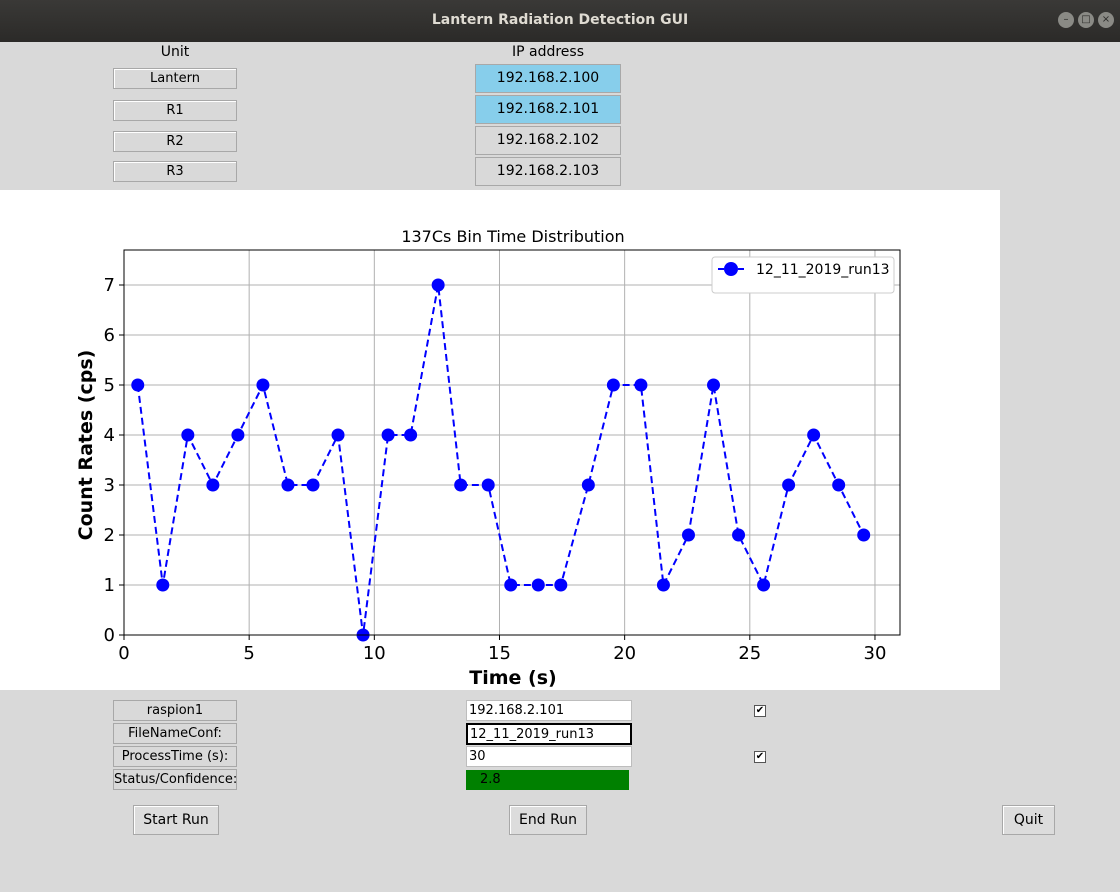 The height and width of the screenshot is (892, 1120). Describe the element at coordinates (547, 780) in the screenshot. I see `status-confidence-value: 2.8` at that location.